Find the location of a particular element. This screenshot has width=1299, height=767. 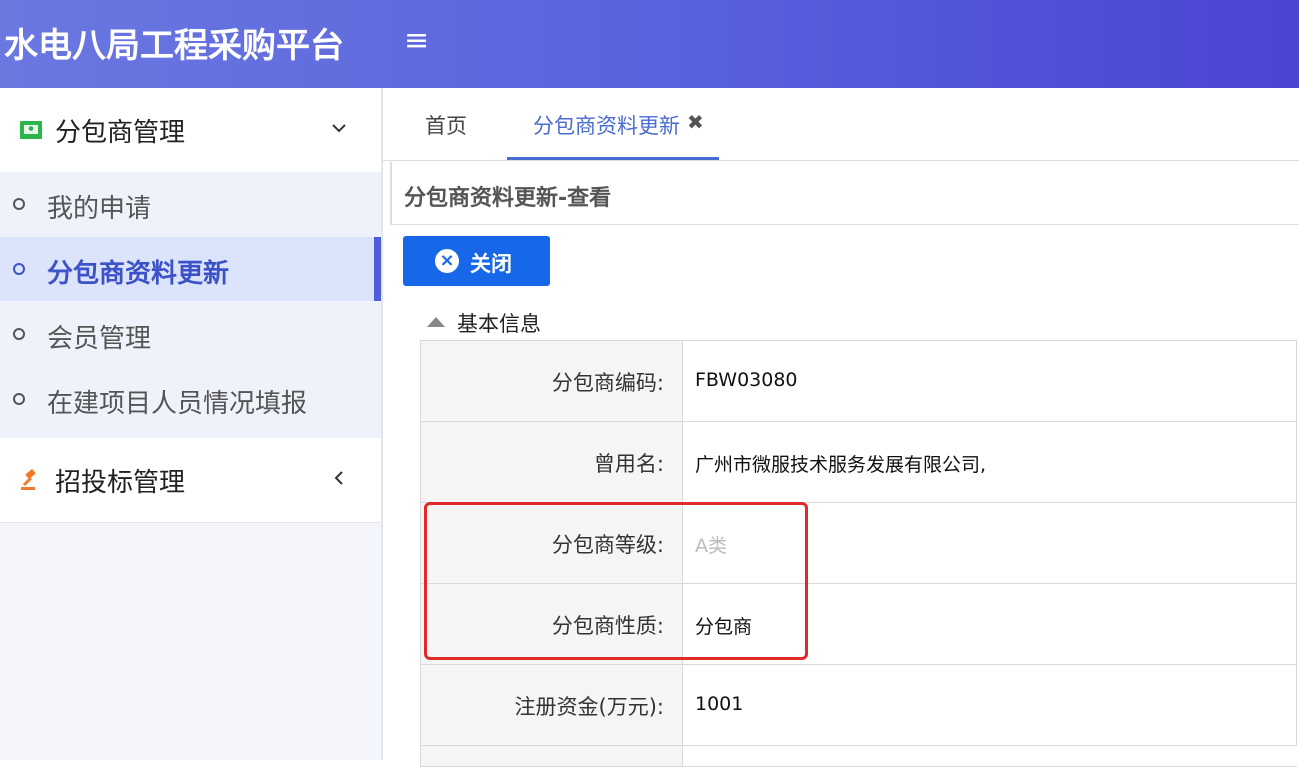

tab-home: 首页 is located at coordinates (445, 124).